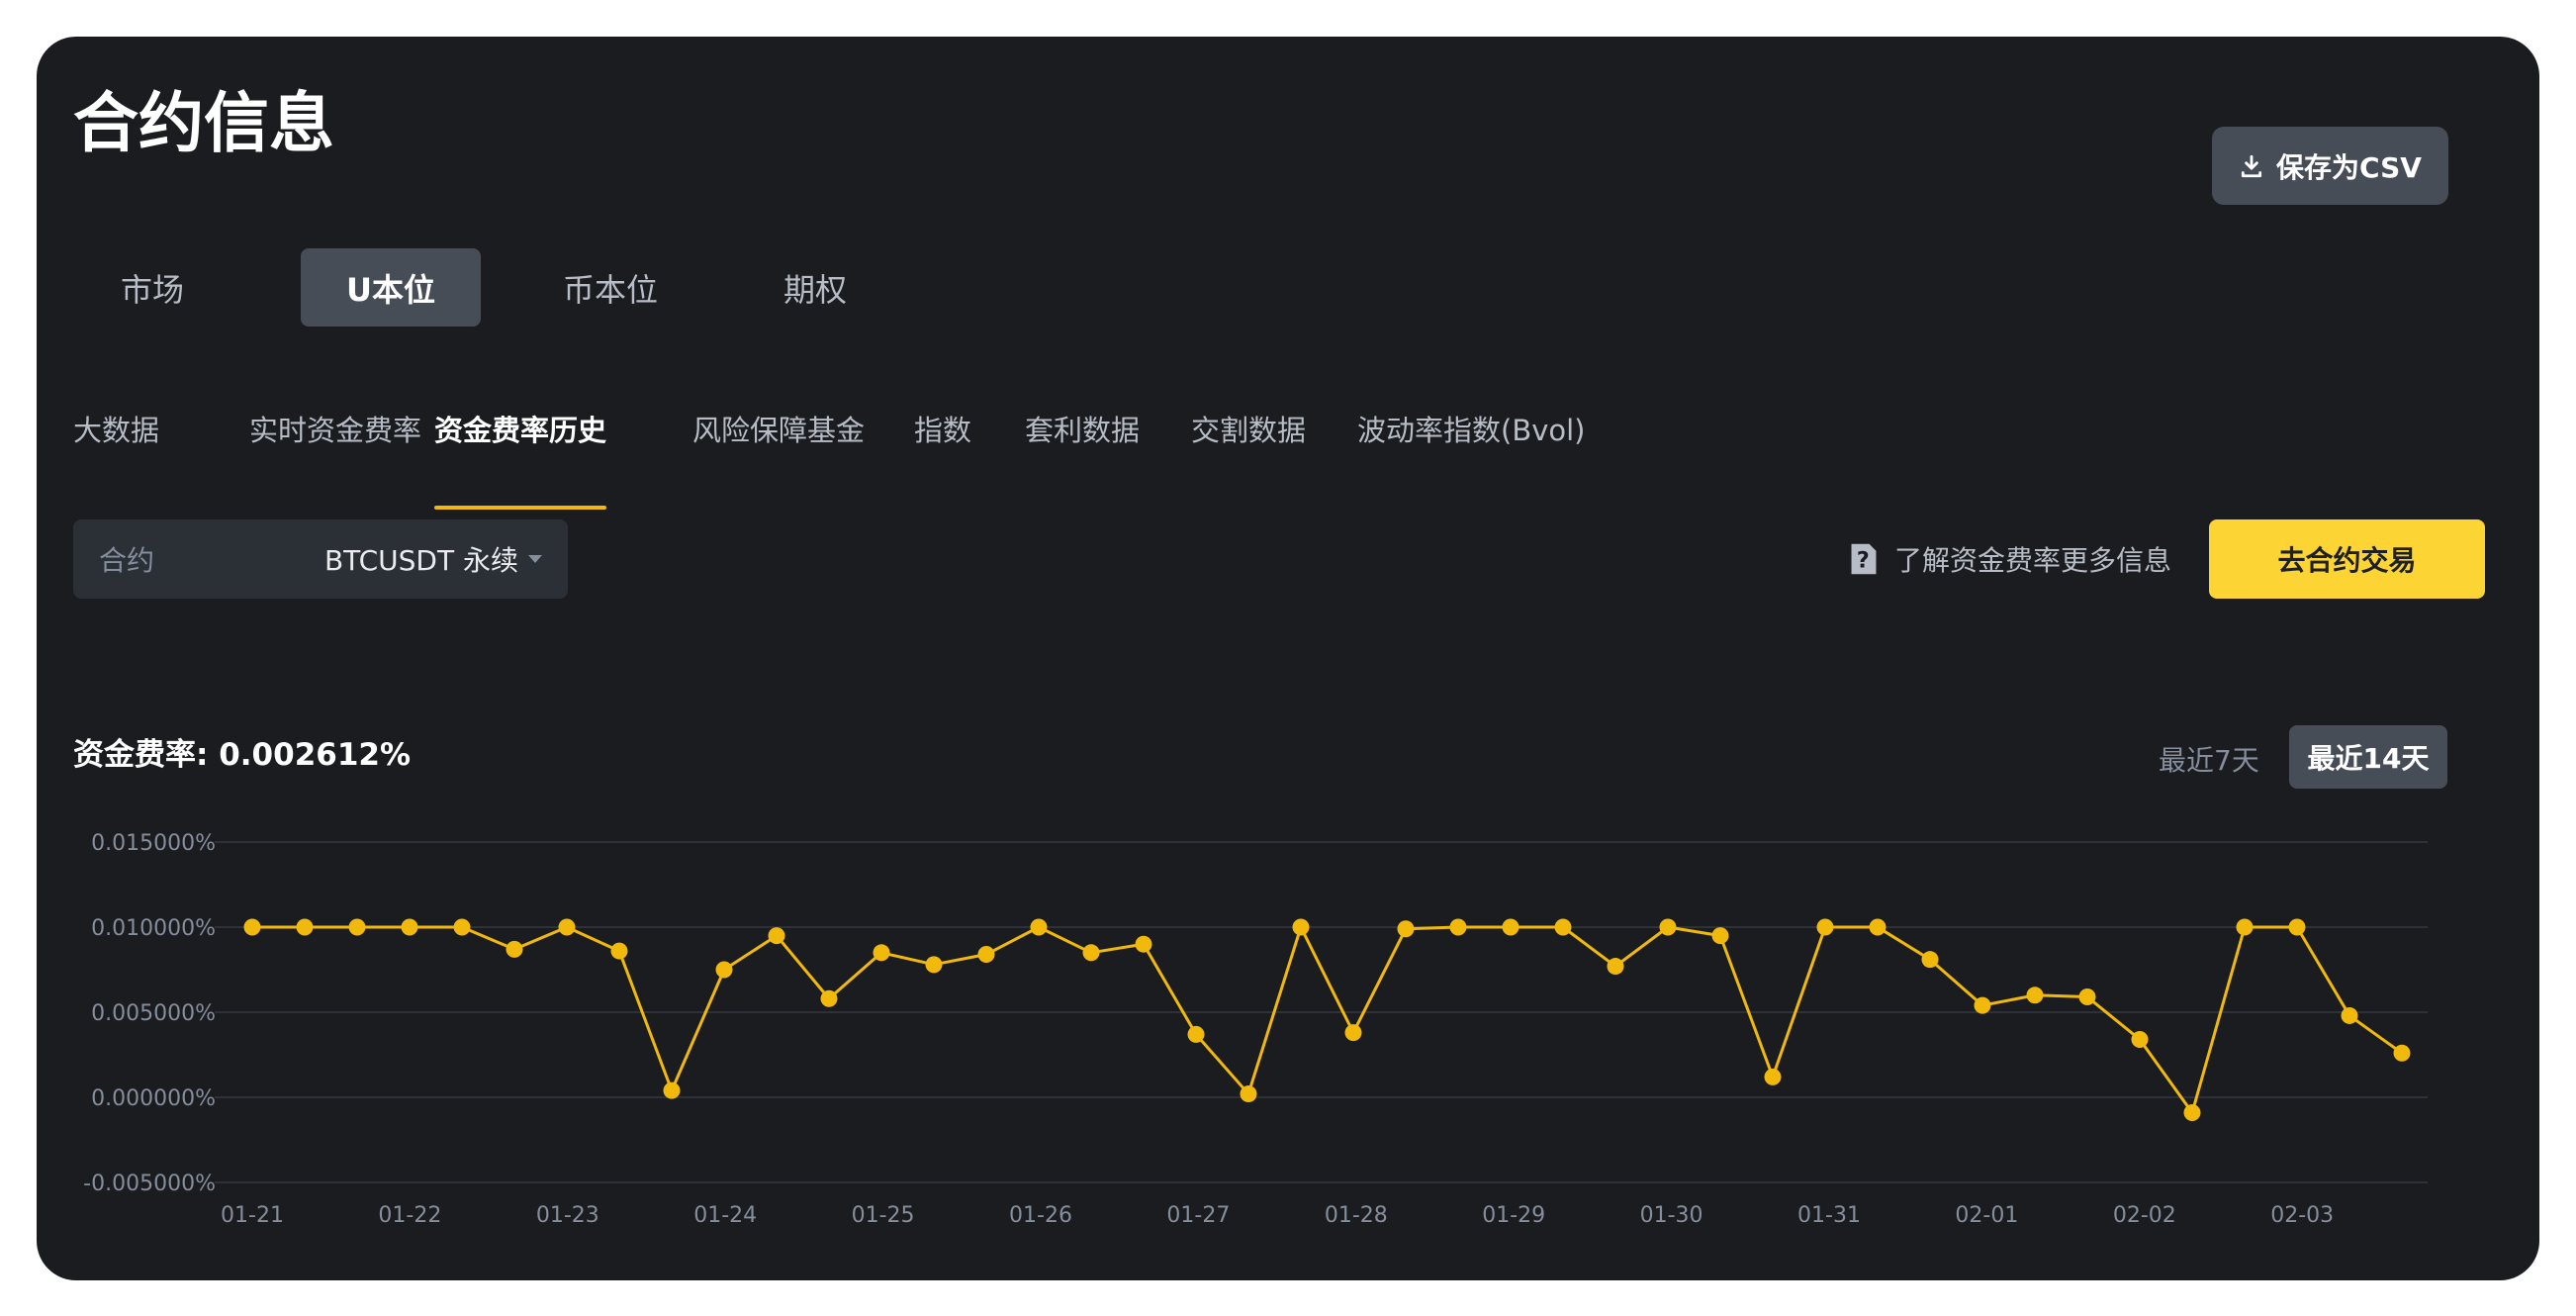 Image resolution: width=2576 pixels, height=1316 pixels. What do you see at coordinates (1513, 1215) in the screenshot?
I see `x-tick-label: 01-29` at bounding box center [1513, 1215].